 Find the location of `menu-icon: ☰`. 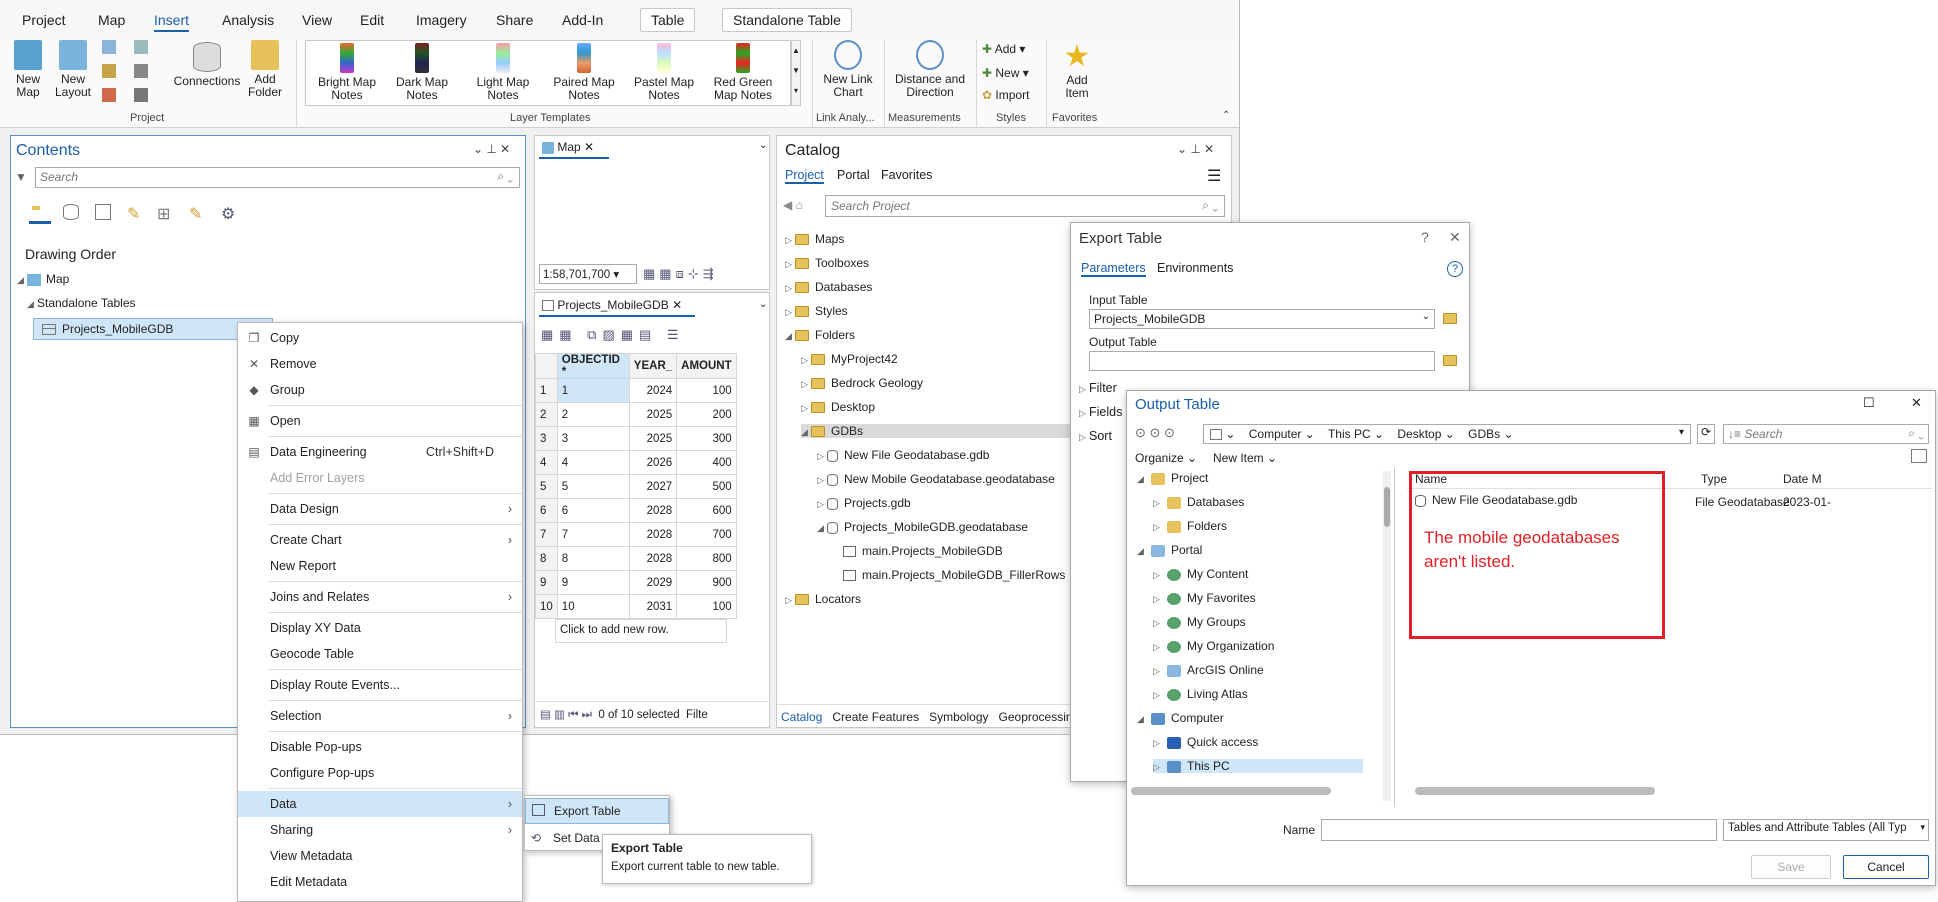

menu-icon: ☰ is located at coordinates (1214, 176).